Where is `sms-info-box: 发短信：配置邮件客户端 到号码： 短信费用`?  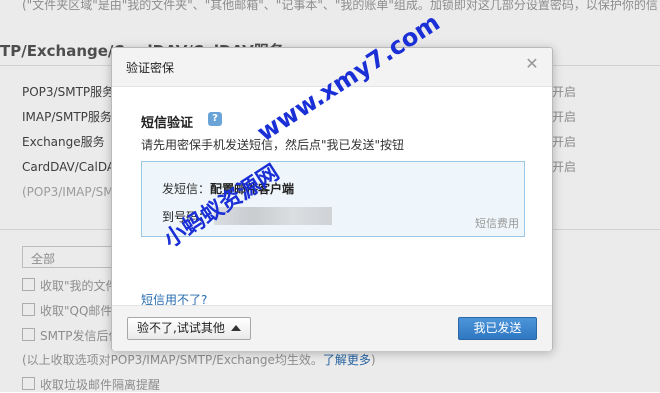
sms-info-box: 发短信：配置邮件客户端 到号码： 短信费用 is located at coordinates (333, 199).